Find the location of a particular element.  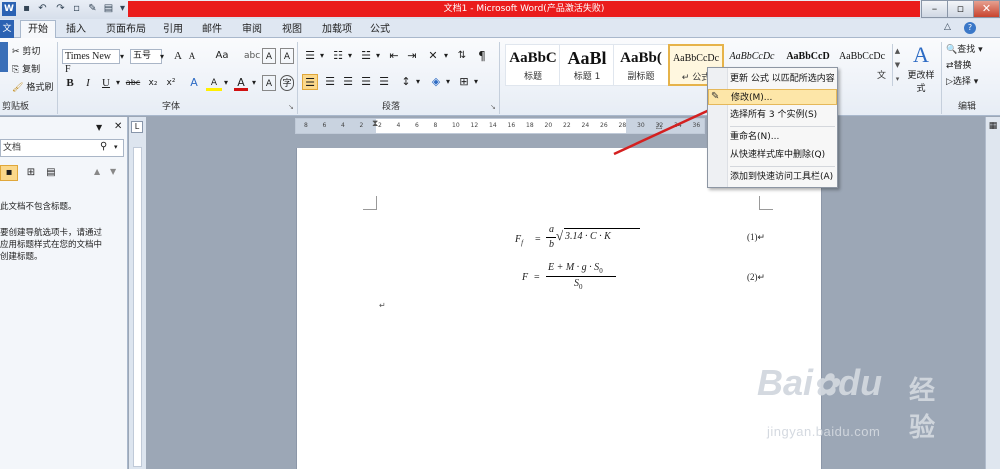

menu-item-remove: 从快速样式库中删除(Q) is located at coordinates (772, 155).